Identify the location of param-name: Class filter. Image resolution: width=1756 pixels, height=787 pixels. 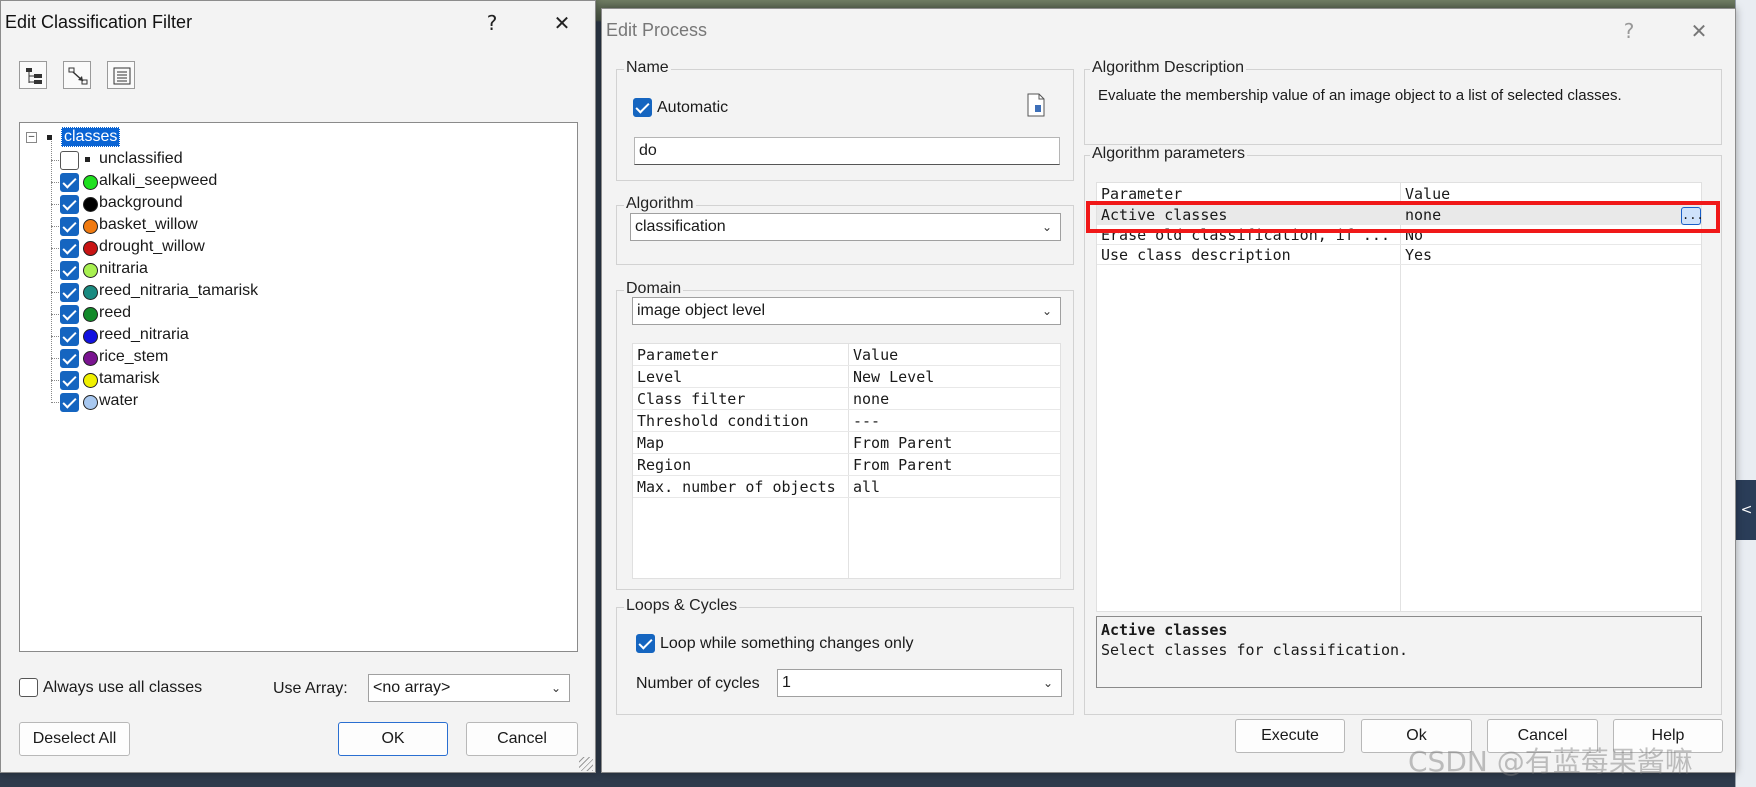
(691, 399).